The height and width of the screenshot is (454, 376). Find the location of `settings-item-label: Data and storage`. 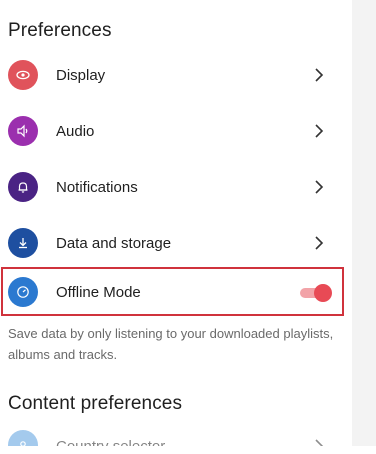

settings-item-label: Data and storage is located at coordinates (114, 243).